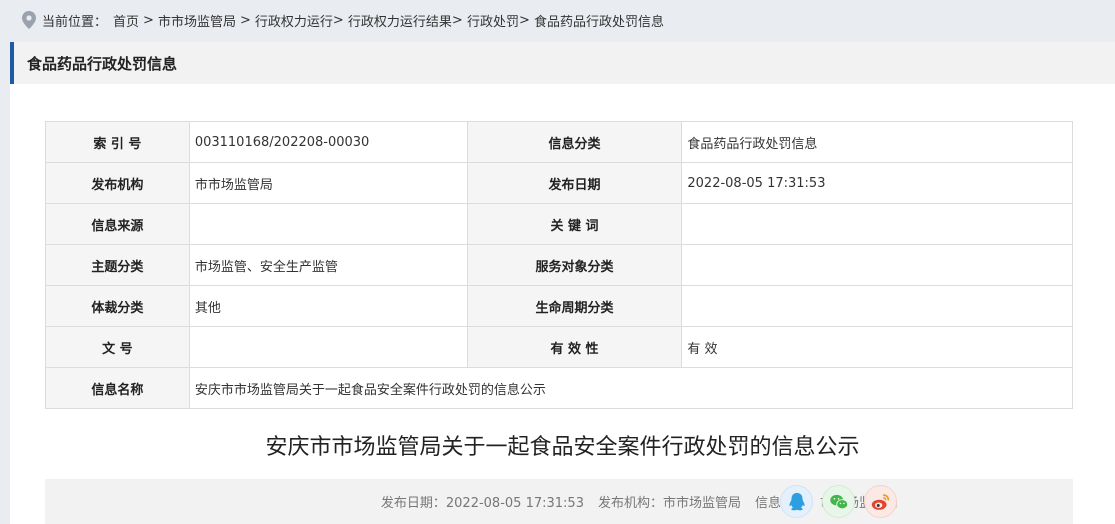  Describe the element at coordinates (29, 20) in the screenshot. I see `location-pin-icon` at that location.